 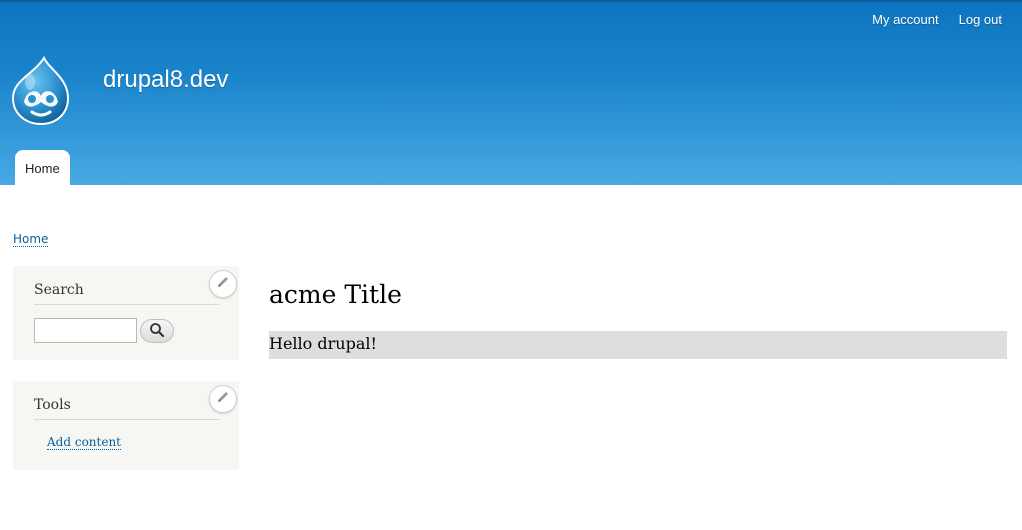 I want to click on add-content-link: Add content, so click(x=84, y=442).